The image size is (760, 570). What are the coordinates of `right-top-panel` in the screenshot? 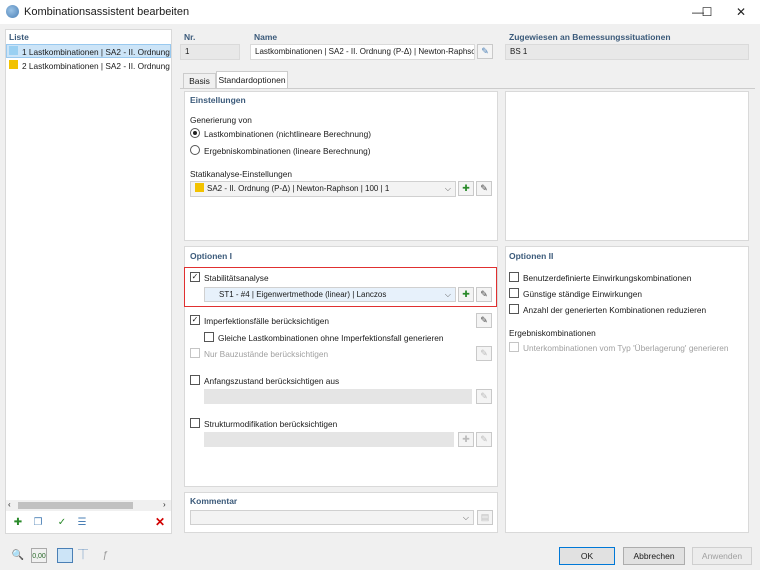 It's located at (627, 166).